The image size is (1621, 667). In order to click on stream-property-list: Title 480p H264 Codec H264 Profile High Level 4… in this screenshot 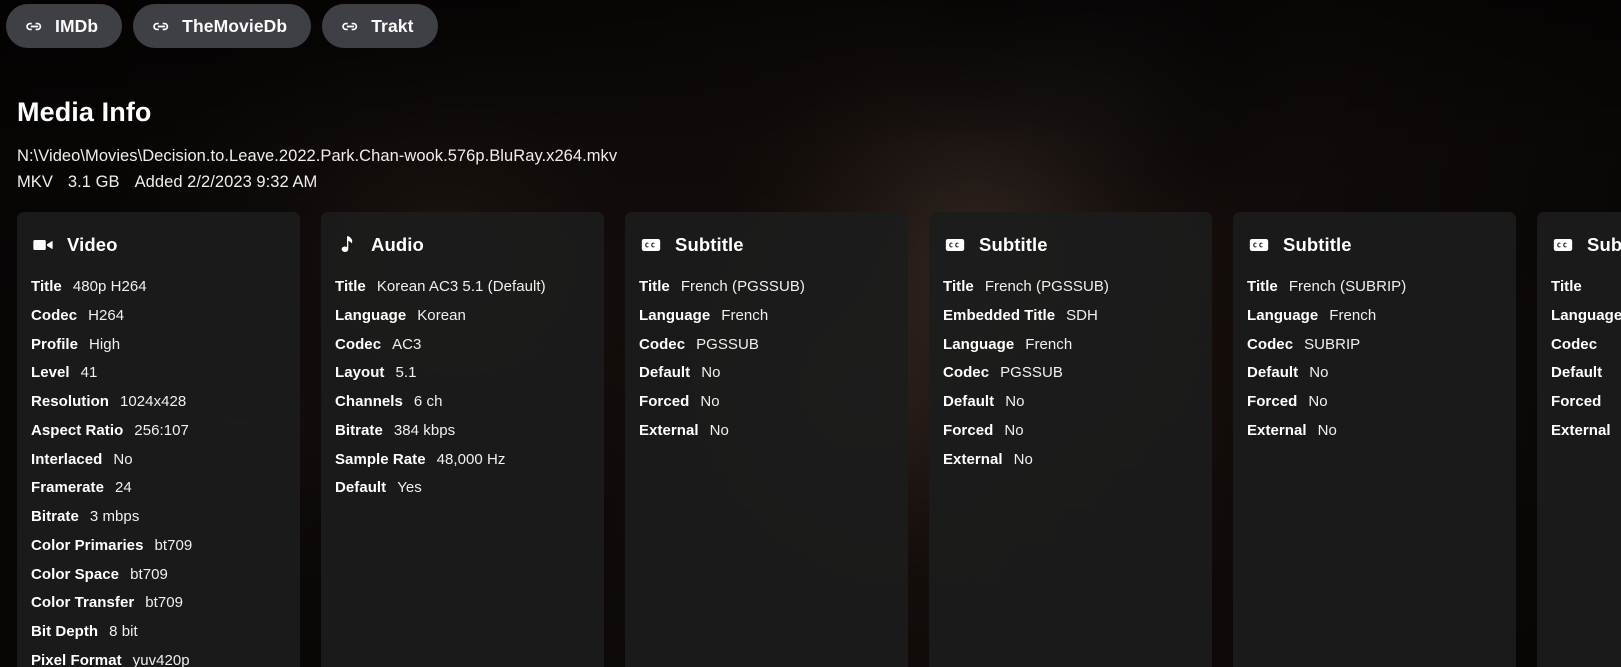, I will do `click(165, 471)`.